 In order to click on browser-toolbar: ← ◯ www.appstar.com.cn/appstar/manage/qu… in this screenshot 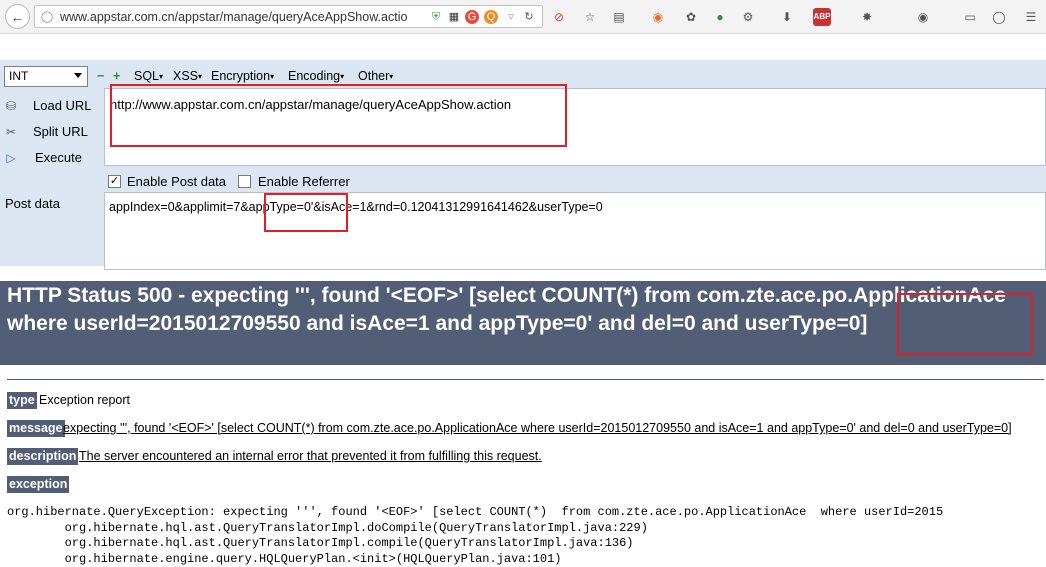, I will do `click(523, 17)`.